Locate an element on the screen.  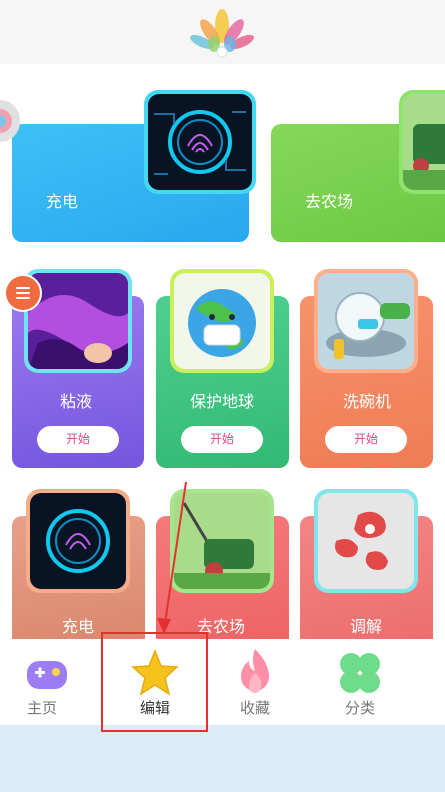
card-slime: 粘液 开始 is located at coordinates (78, 368).